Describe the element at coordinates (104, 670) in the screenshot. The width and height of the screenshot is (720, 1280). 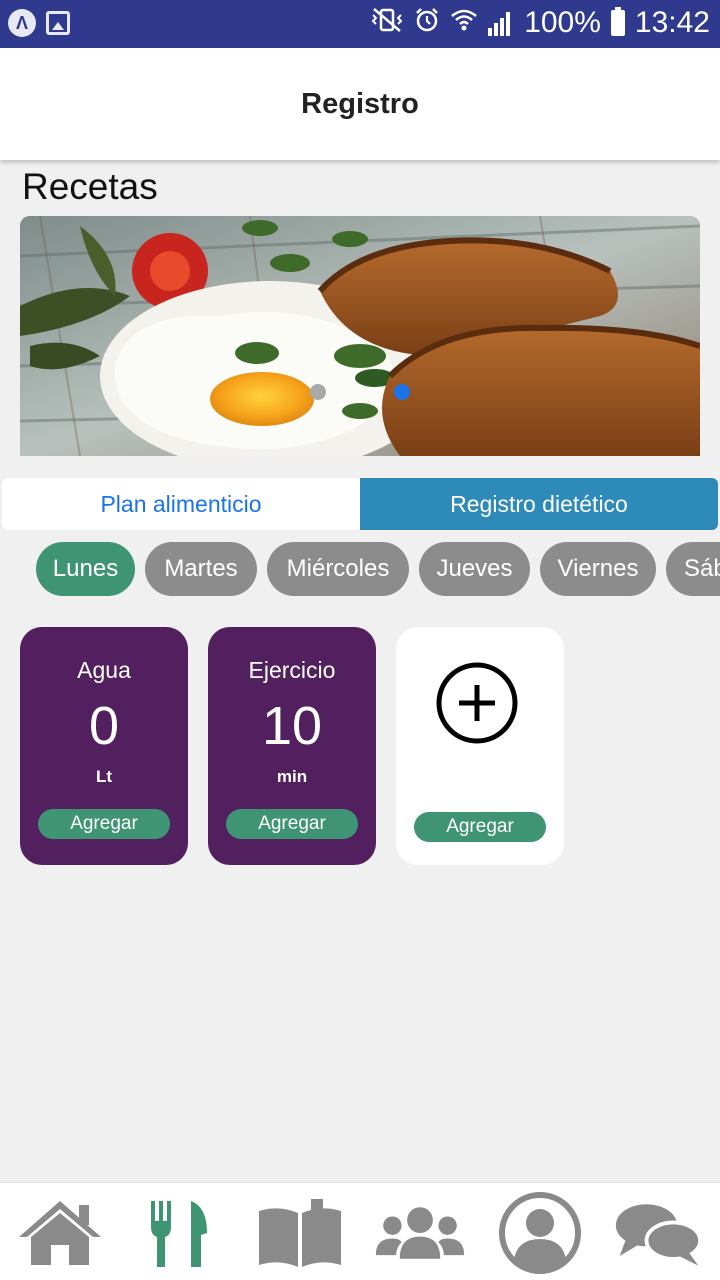
I see `water-label: Agua` at that location.